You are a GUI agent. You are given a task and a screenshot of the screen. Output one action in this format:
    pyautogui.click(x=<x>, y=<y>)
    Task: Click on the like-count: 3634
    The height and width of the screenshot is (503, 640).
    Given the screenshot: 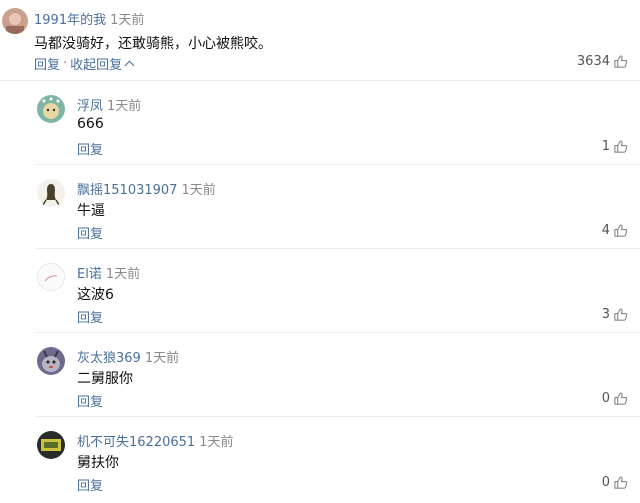 What is the action you would take?
    pyautogui.click(x=593, y=61)
    